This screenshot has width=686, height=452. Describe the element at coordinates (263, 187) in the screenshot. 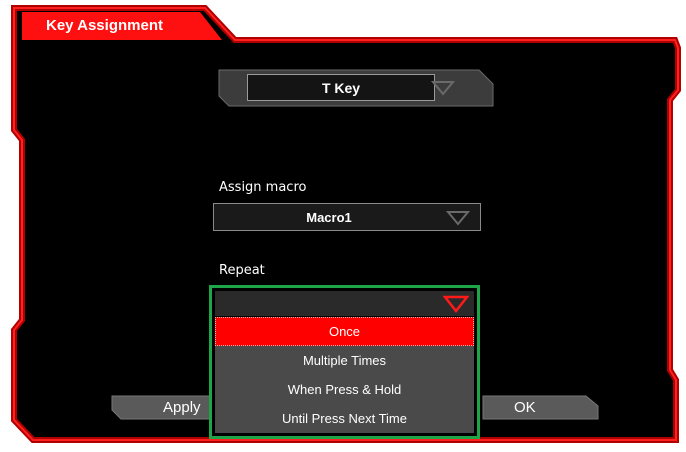

I see `assign-macro-label: Assign macro` at that location.